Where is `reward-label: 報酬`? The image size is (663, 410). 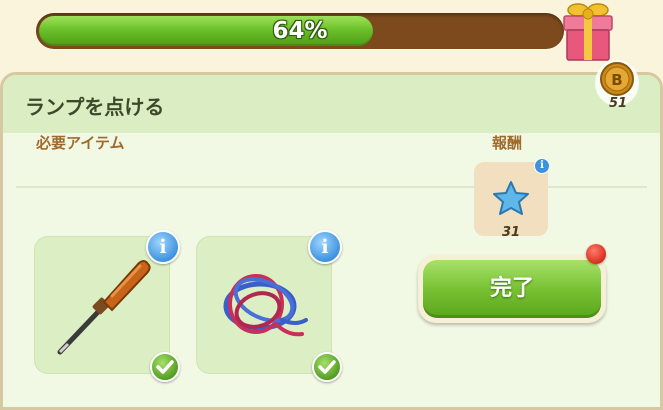
reward-label: 報酬 is located at coordinates (507, 143).